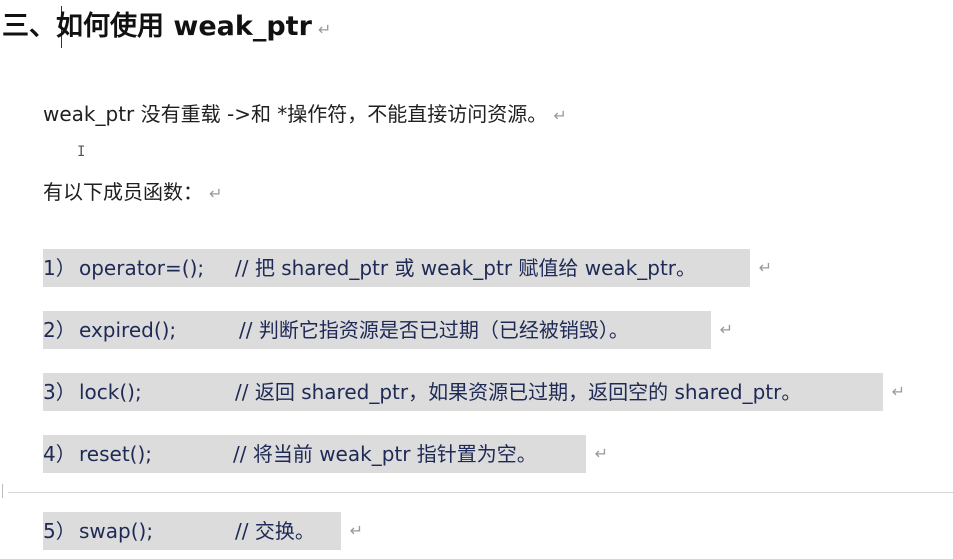  I want to click on page-break-divider, so click(480, 492).